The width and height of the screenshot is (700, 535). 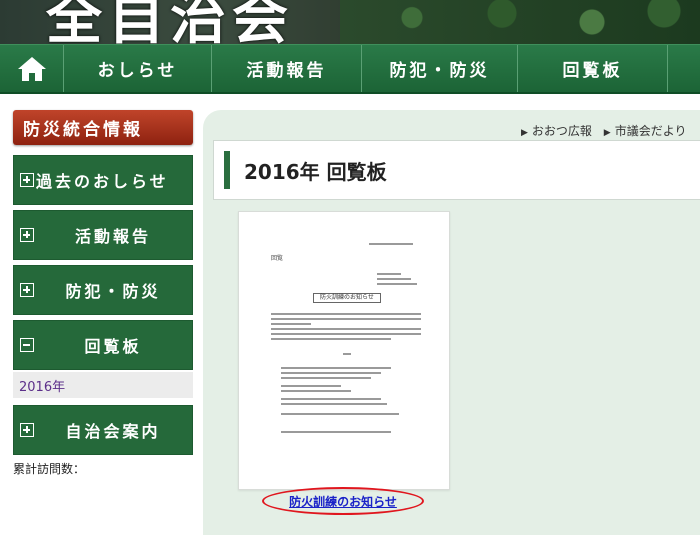 I want to click on sidebar-item-label: 自治会案内, so click(x=113, y=431).